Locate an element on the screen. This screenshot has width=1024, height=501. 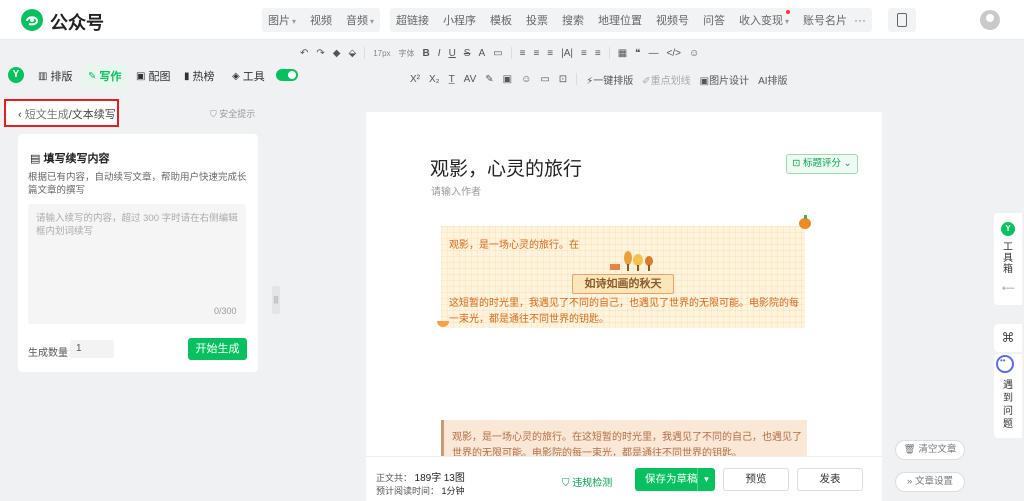
image-design-button: ▣图片设计 is located at coordinates (724, 79).